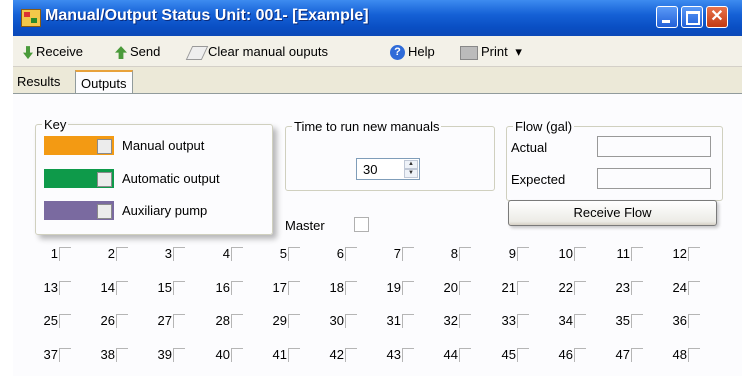 This screenshot has width=742, height=376. What do you see at coordinates (331, 322) in the screenshot?
I see `output-checkbox: 30` at bounding box center [331, 322].